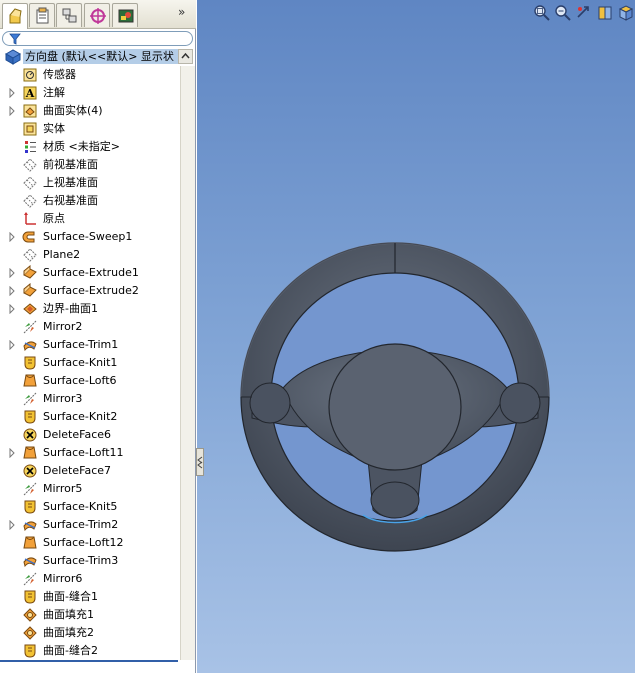  What do you see at coordinates (83, 452) in the screenshot?
I see `tree-item-label: Surface-Loft11` at bounding box center [83, 452].